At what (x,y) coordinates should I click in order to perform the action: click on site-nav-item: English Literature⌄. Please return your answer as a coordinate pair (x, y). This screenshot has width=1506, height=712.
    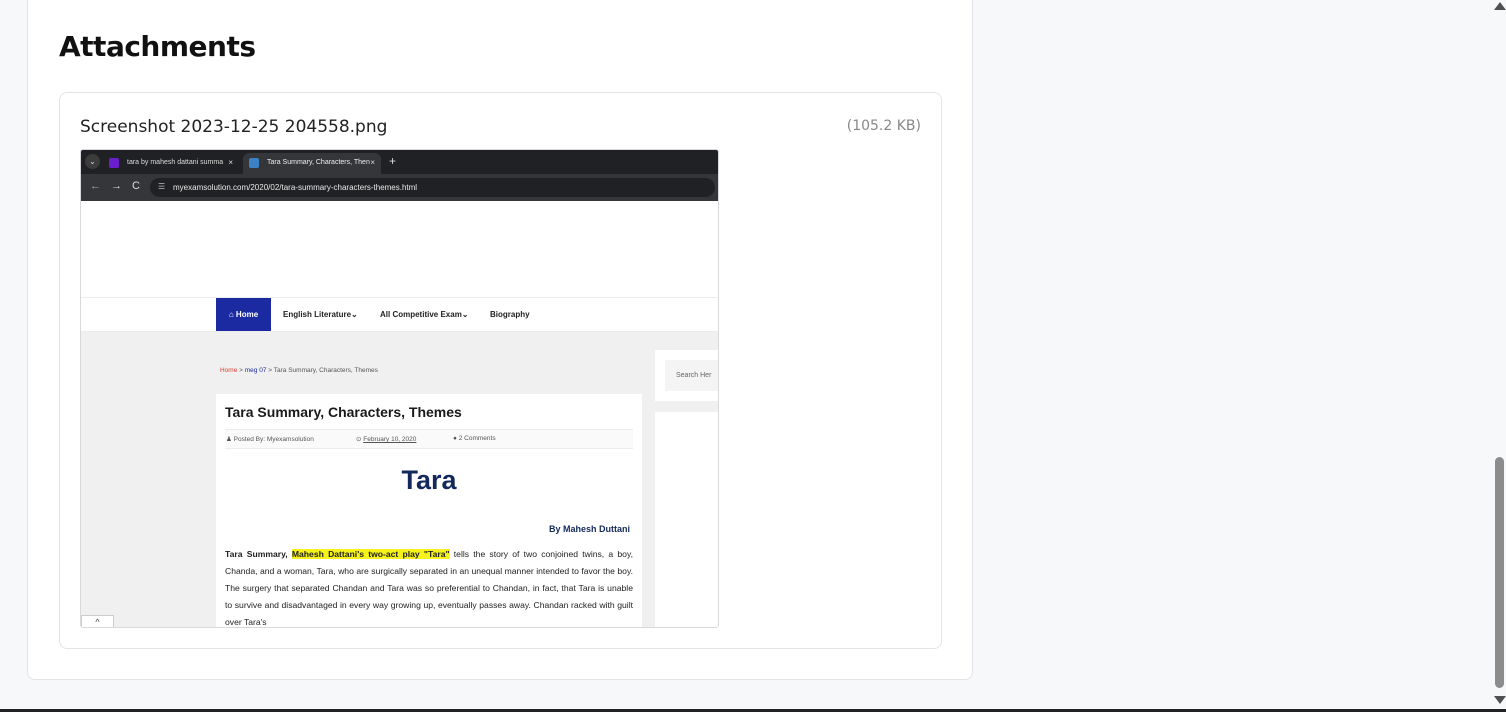
    Looking at the image, I should click on (320, 314).